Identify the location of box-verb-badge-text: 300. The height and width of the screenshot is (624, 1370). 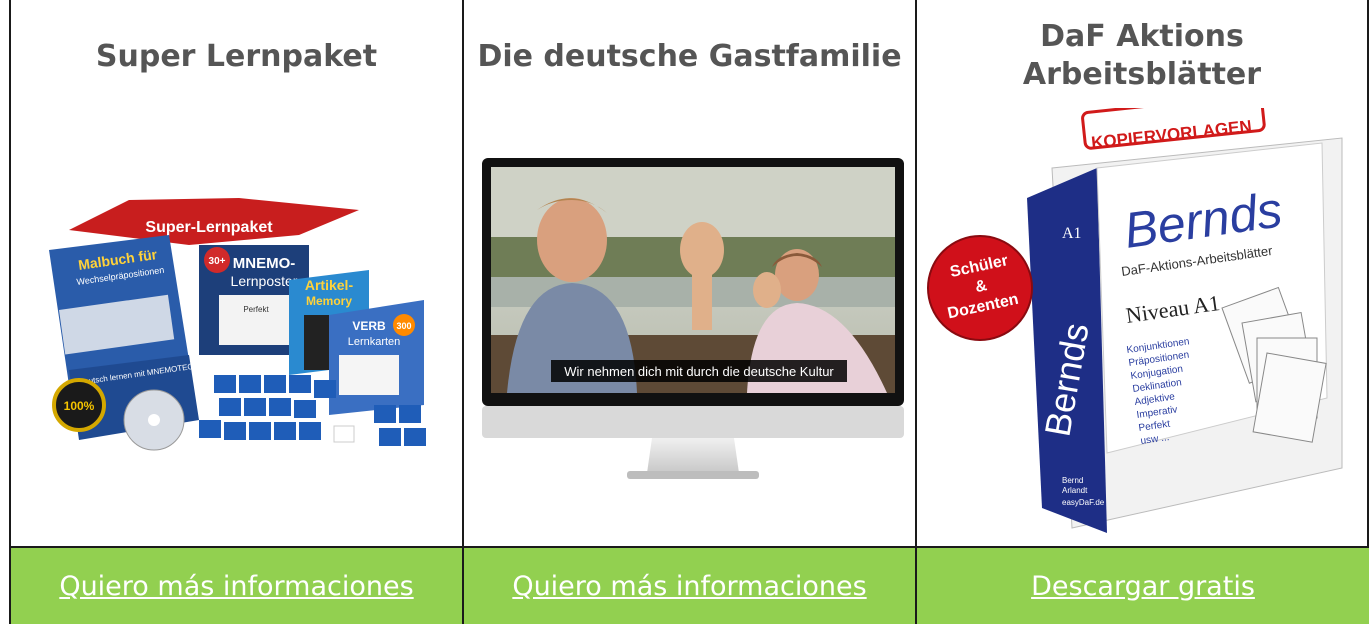
(403, 326).